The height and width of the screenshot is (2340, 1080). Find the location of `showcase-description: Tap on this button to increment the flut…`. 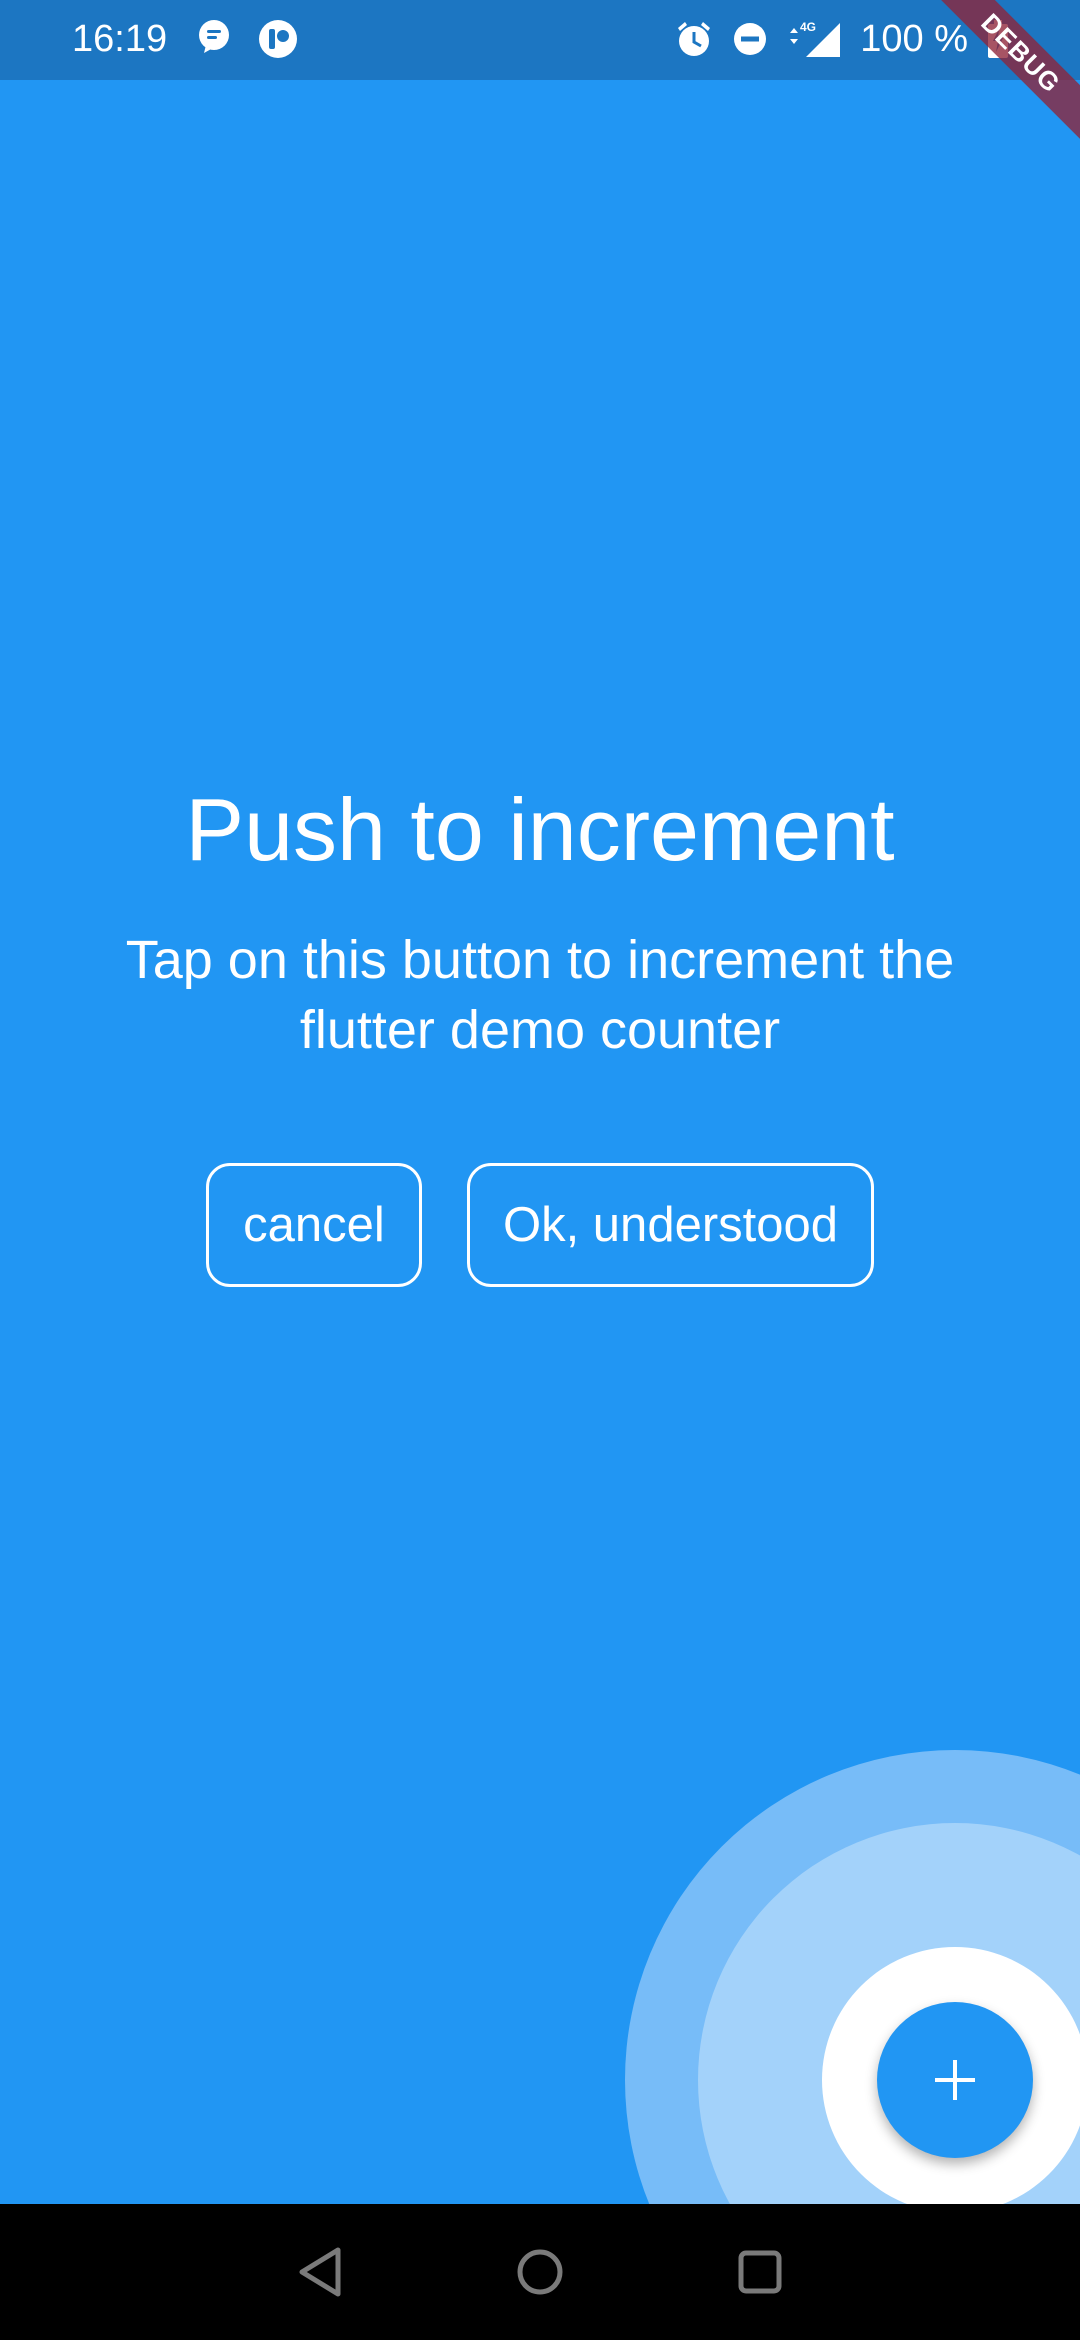

showcase-description: Tap on this button to increment the flut… is located at coordinates (540, 995).